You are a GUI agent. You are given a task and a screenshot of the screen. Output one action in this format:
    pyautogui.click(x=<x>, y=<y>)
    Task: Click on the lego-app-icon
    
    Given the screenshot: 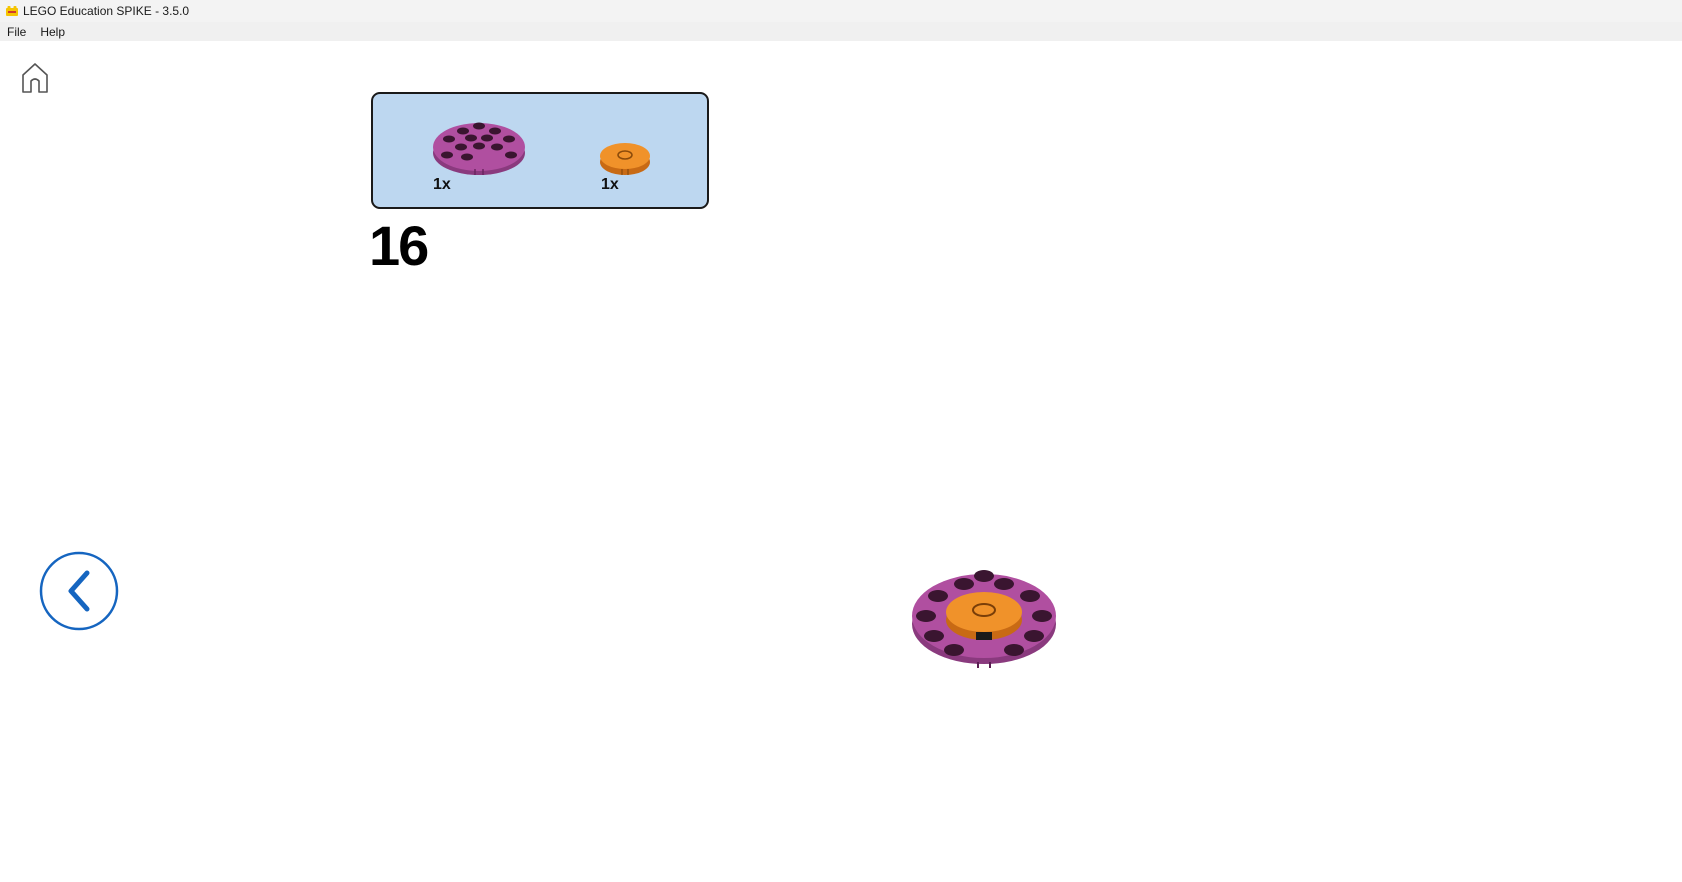 What is the action you would take?
    pyautogui.click(x=12, y=11)
    